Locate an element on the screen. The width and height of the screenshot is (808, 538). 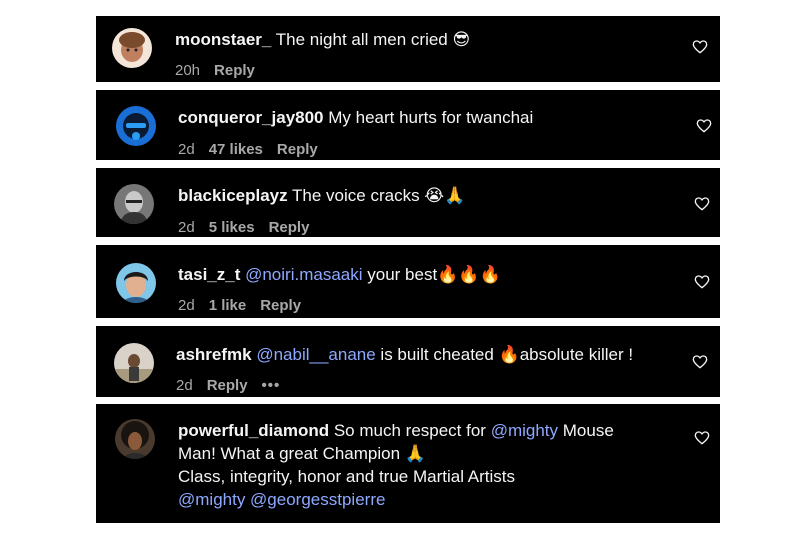
username: ashrefmk is located at coordinates (214, 354).